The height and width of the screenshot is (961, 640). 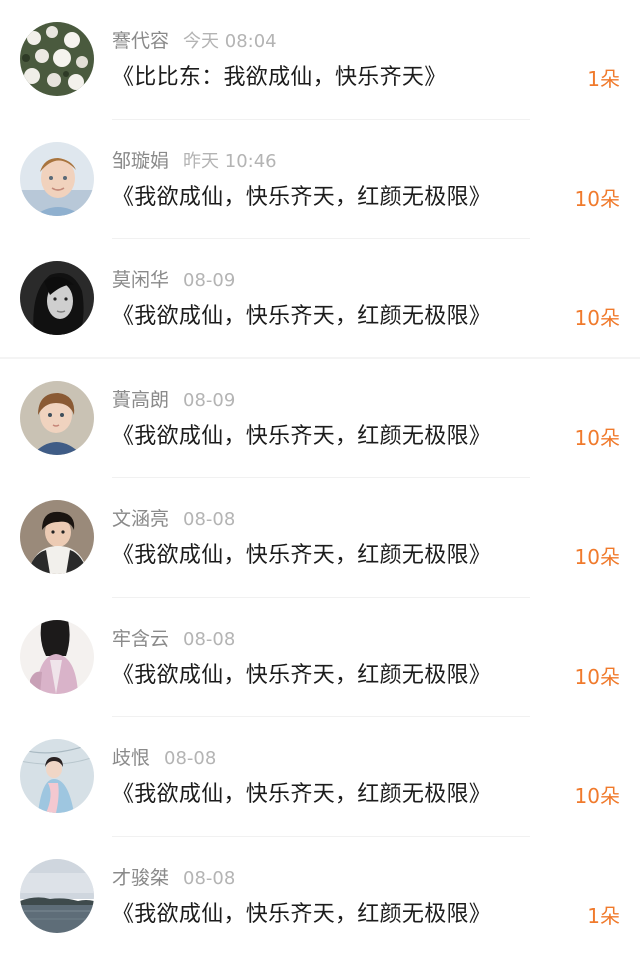 I want to click on book-title: 《比比东：我欲成仙，快乐齐天》, so click(x=279, y=78).